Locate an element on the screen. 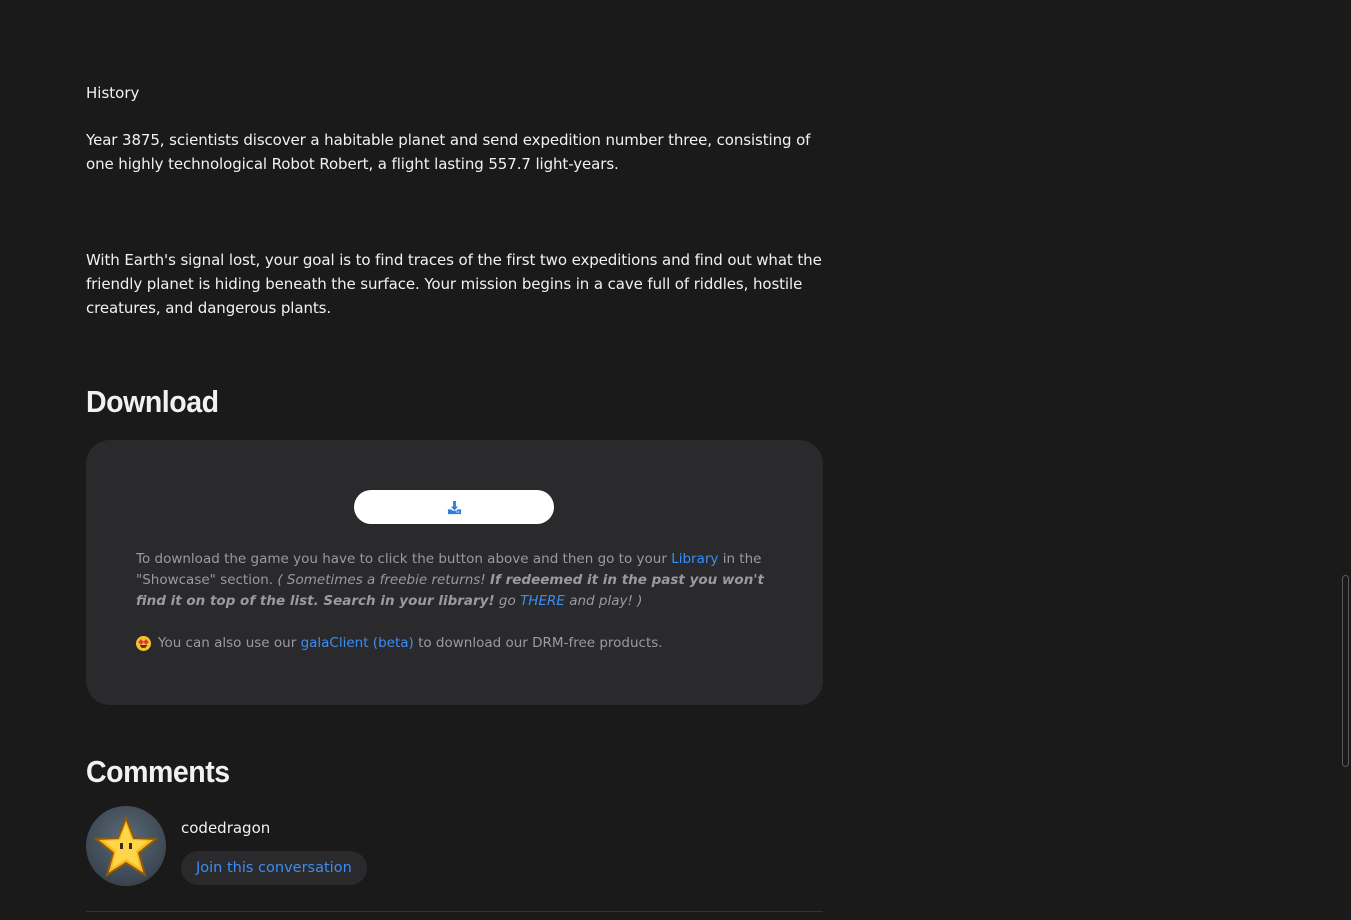  download-icon is located at coordinates (454, 507).